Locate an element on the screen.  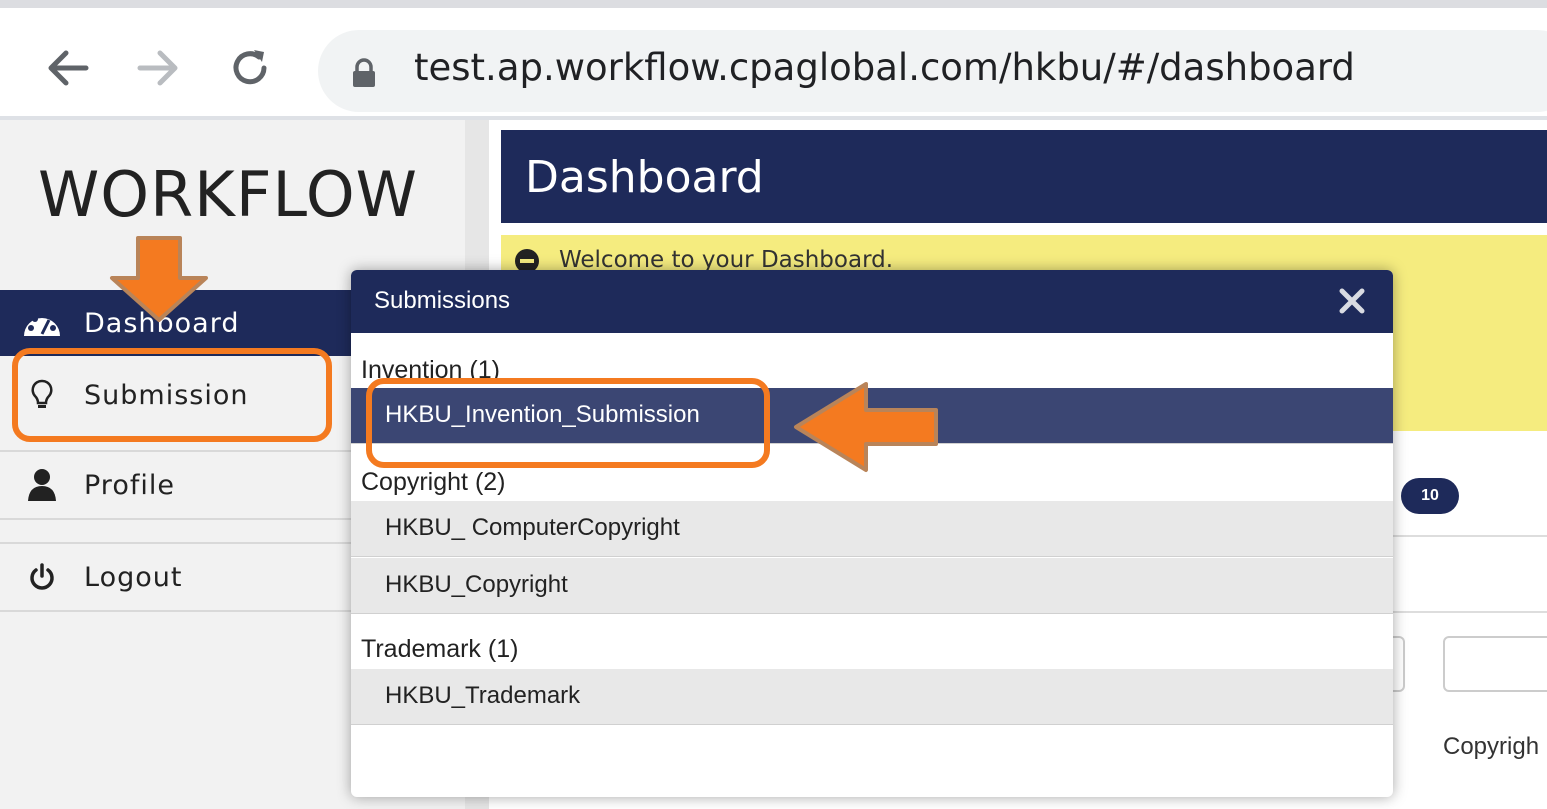
page-header: Dashboard is located at coordinates (1024, 176).